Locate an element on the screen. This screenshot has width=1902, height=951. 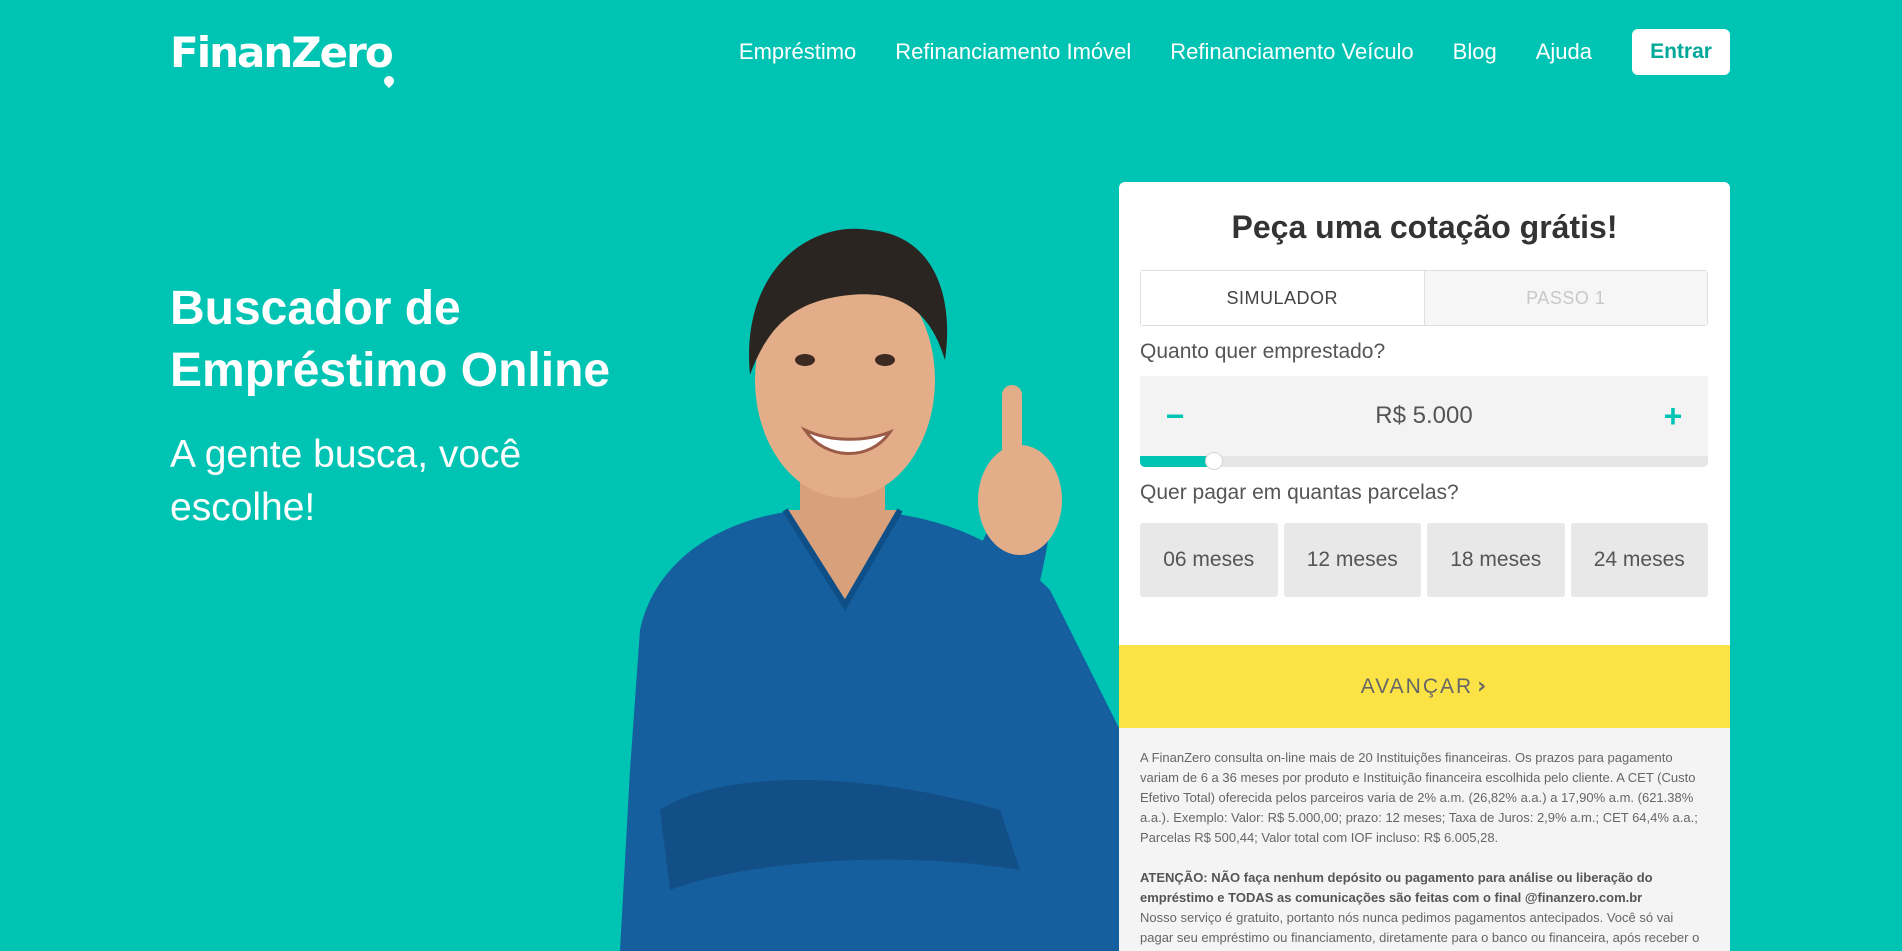
chevron-right-icon: › is located at coordinates (1483, 686).